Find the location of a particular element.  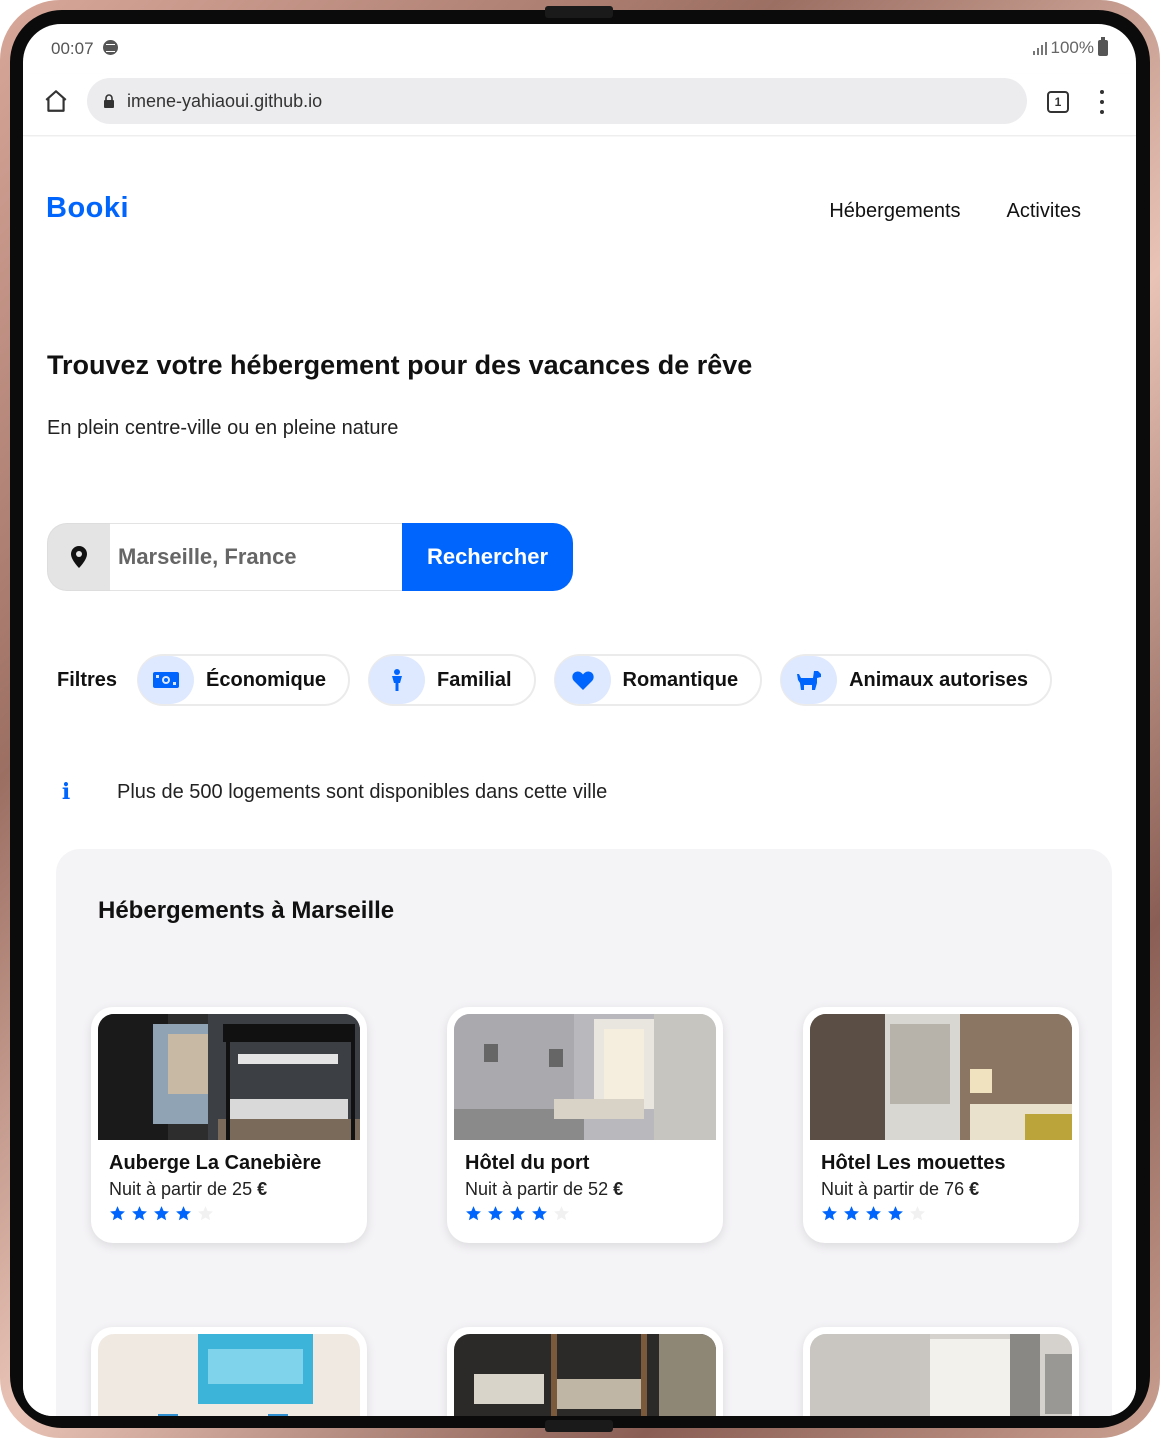

card-name: Hôtel du port is located at coordinates (527, 1163).